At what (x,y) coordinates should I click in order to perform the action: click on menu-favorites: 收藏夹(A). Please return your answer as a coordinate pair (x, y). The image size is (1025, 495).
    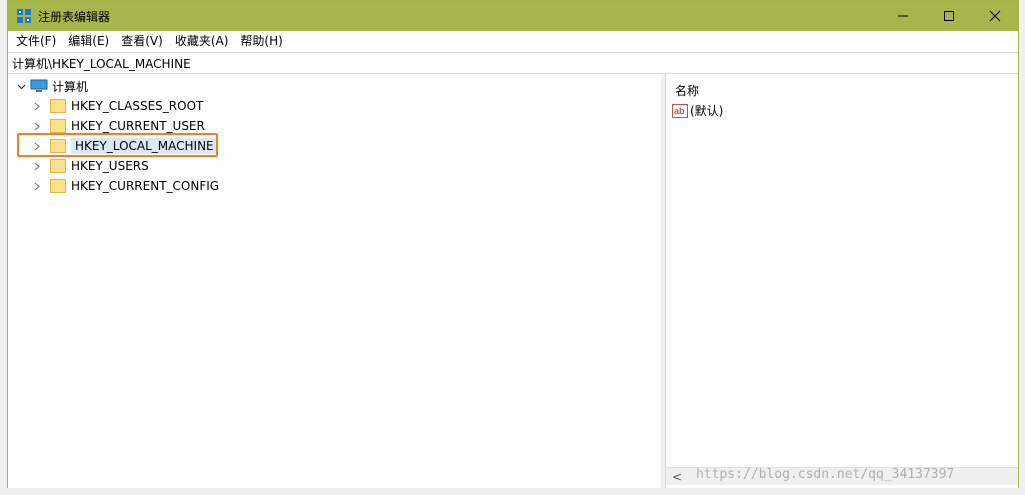
    Looking at the image, I should click on (202, 41).